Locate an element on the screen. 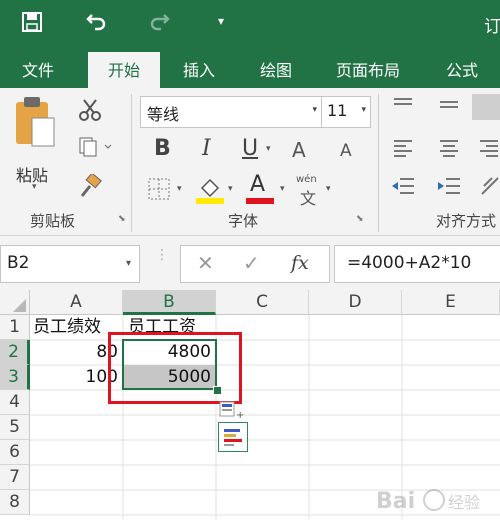  align-bottom-icon is located at coordinates (486, 107).